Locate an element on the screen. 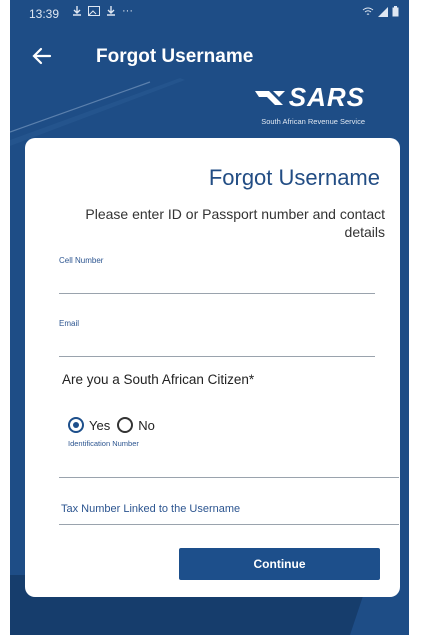 The image size is (422, 635). app-bar-title: Forgot Username is located at coordinates (175, 56).